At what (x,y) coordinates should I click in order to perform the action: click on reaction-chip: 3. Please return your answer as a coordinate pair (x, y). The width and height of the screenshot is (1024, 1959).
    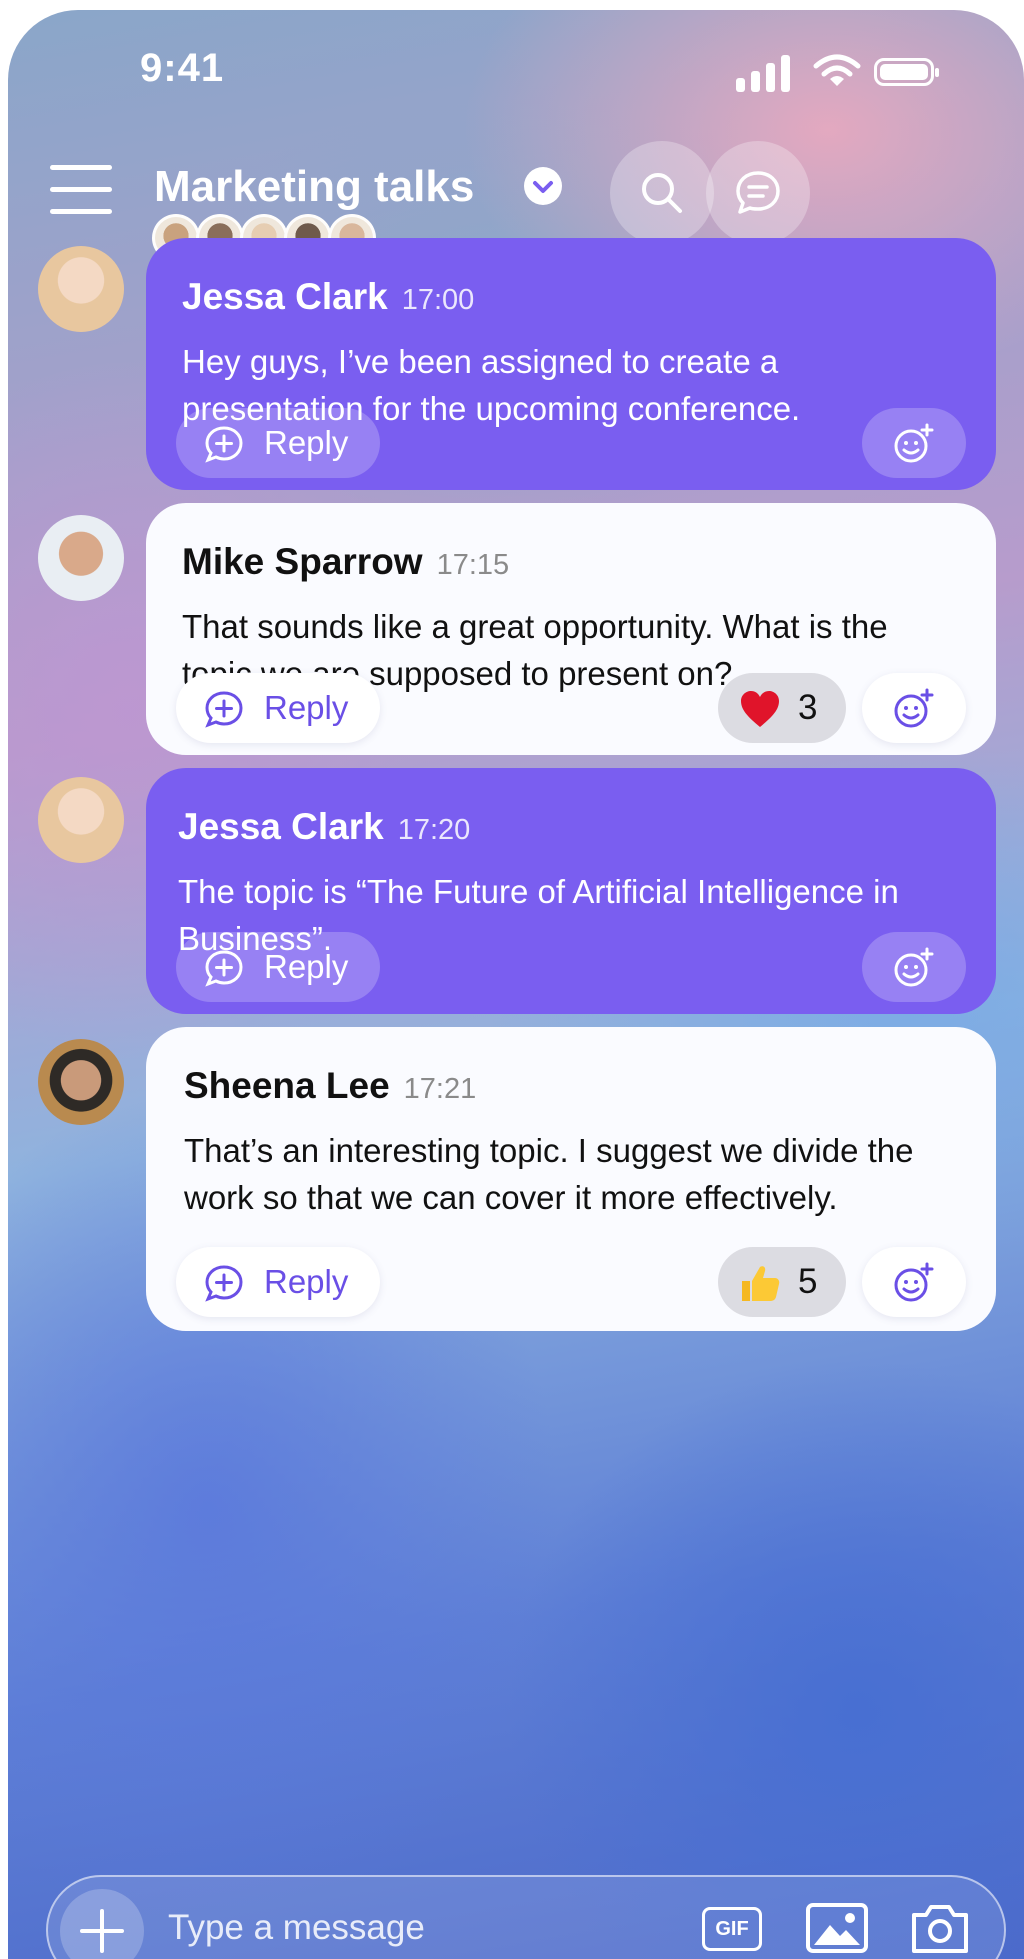
    Looking at the image, I should click on (782, 708).